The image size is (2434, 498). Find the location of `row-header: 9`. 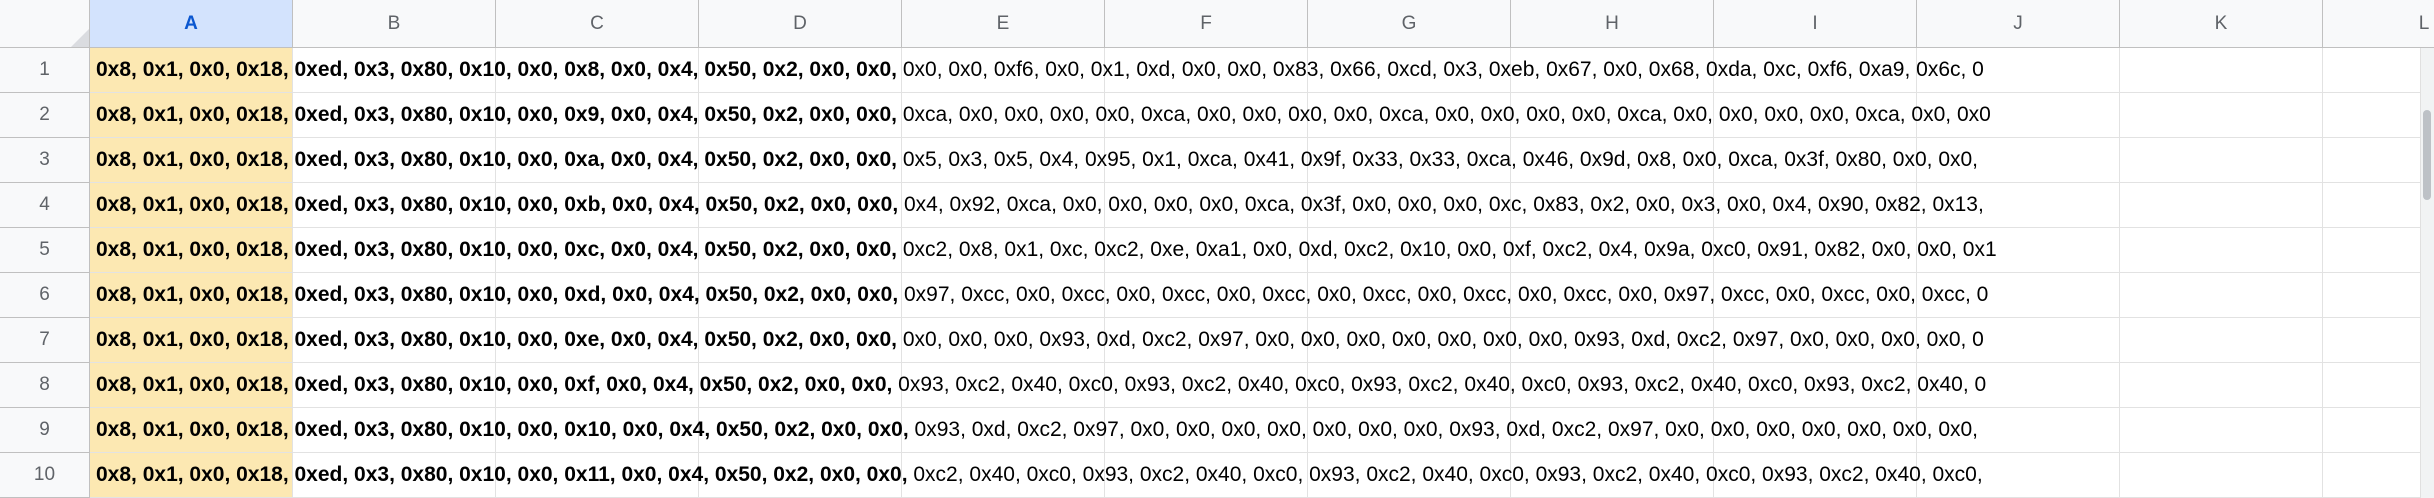

row-header: 9 is located at coordinates (44, 430).